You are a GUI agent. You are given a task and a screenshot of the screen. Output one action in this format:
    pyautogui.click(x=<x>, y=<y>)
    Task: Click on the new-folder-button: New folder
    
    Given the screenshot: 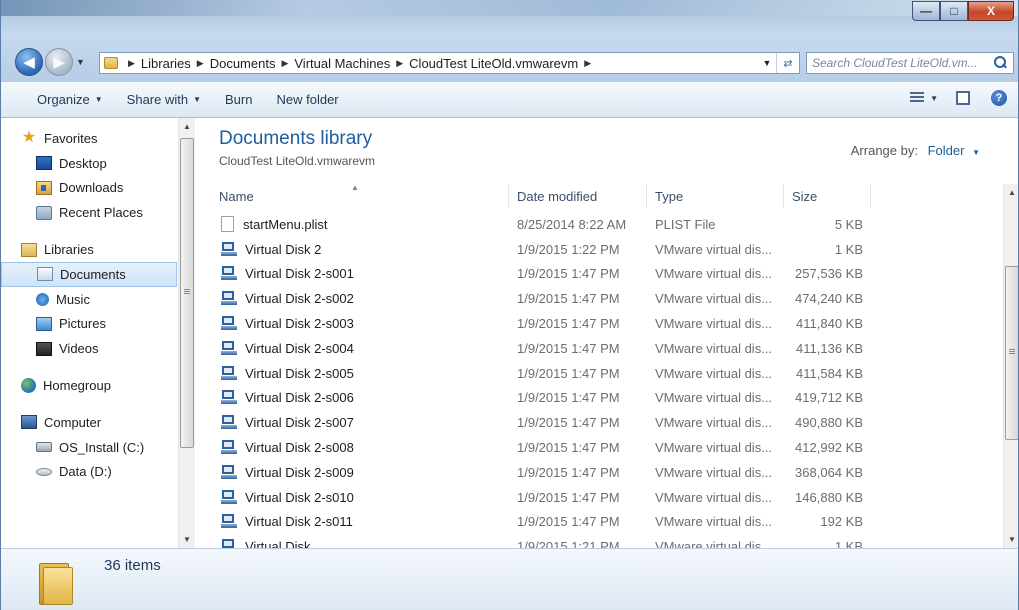 What is the action you would take?
    pyautogui.click(x=307, y=100)
    